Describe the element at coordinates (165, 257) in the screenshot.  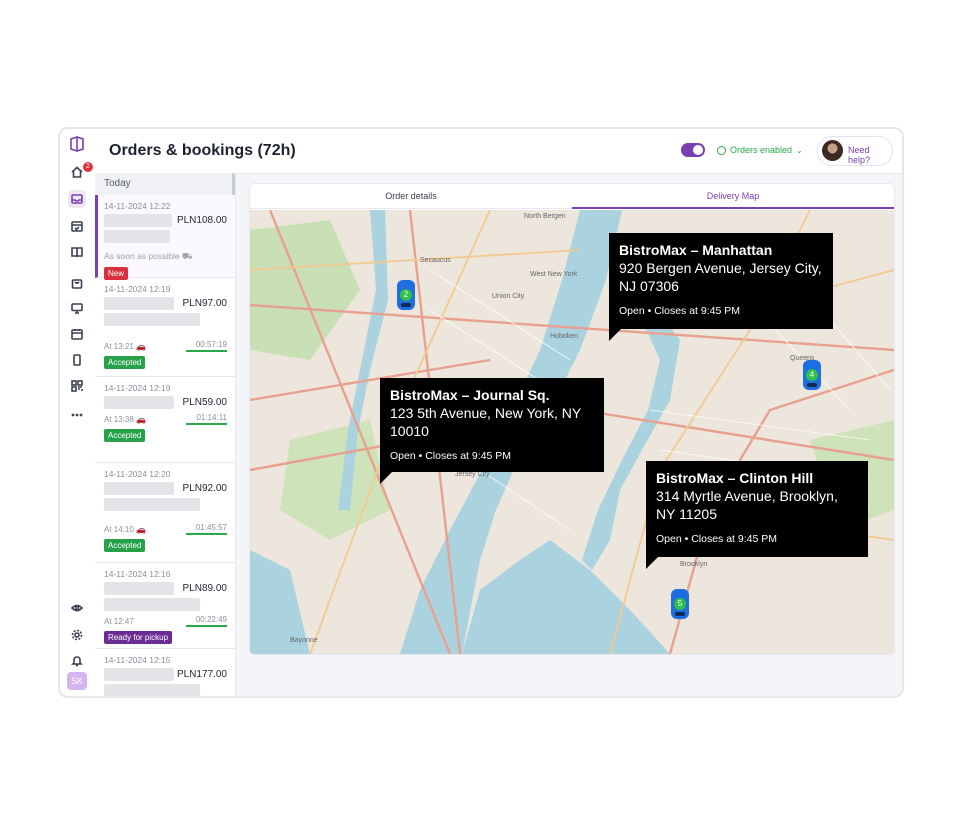
I see `order-note: As soon as possible ⛟` at that location.